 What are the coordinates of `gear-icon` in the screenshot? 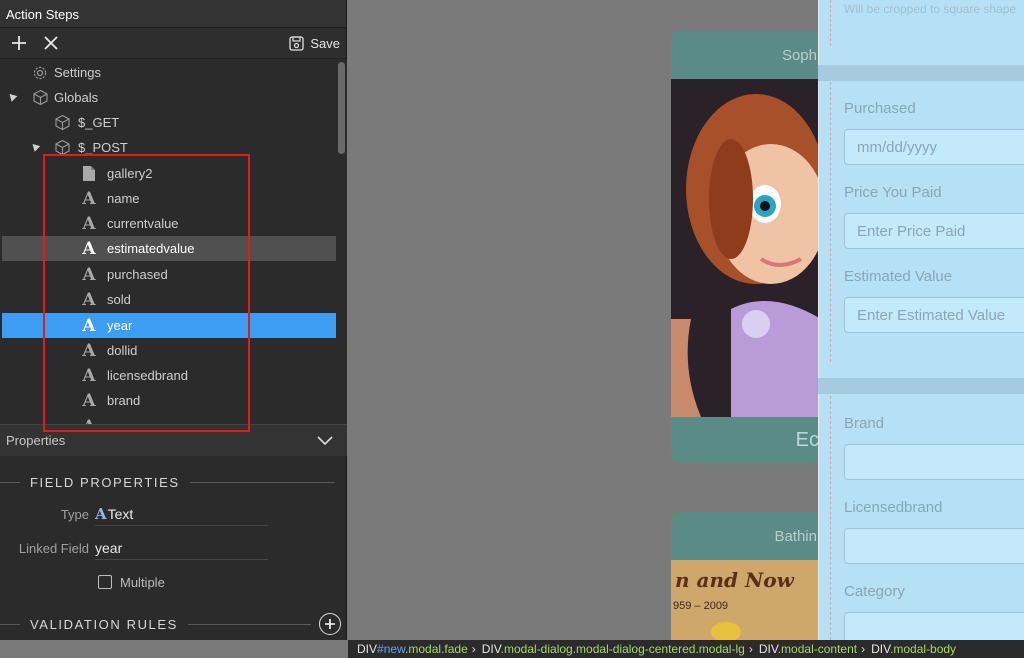 It's located at (40, 73).